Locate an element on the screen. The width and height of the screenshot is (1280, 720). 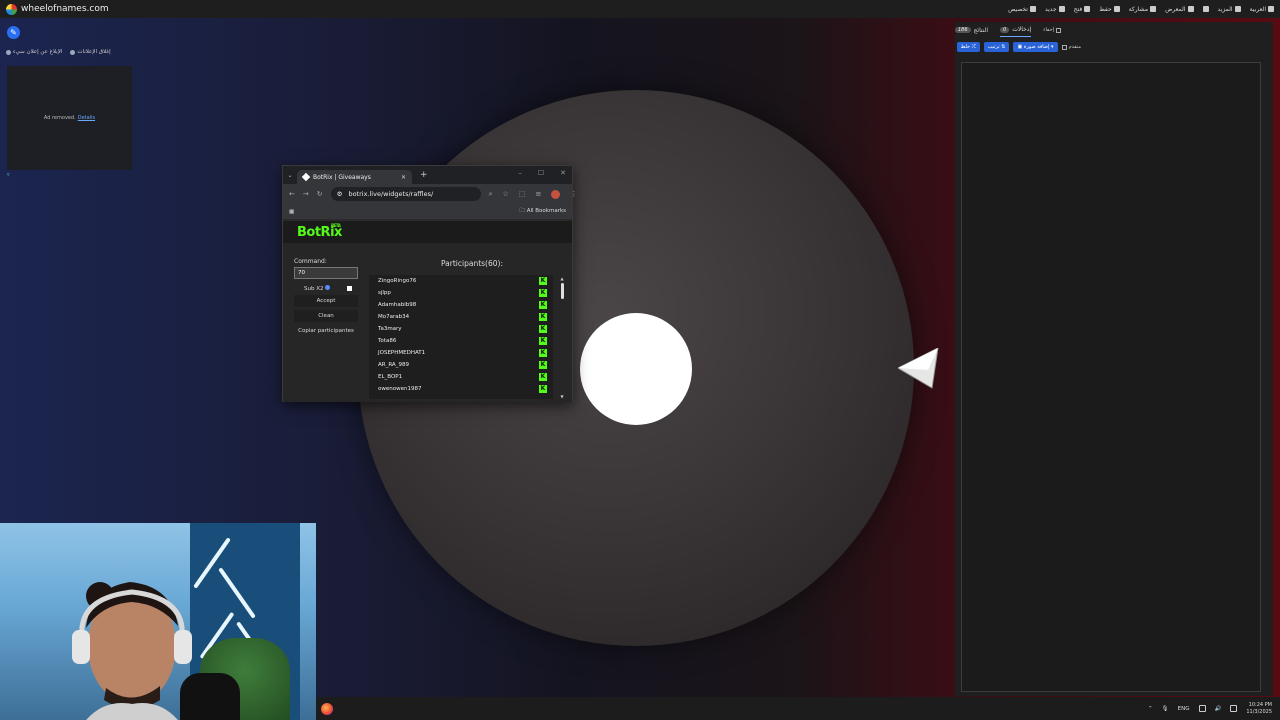
taskbar-clock: 10:24 PM 11/3/2025 is located at coordinates (1259, 709).